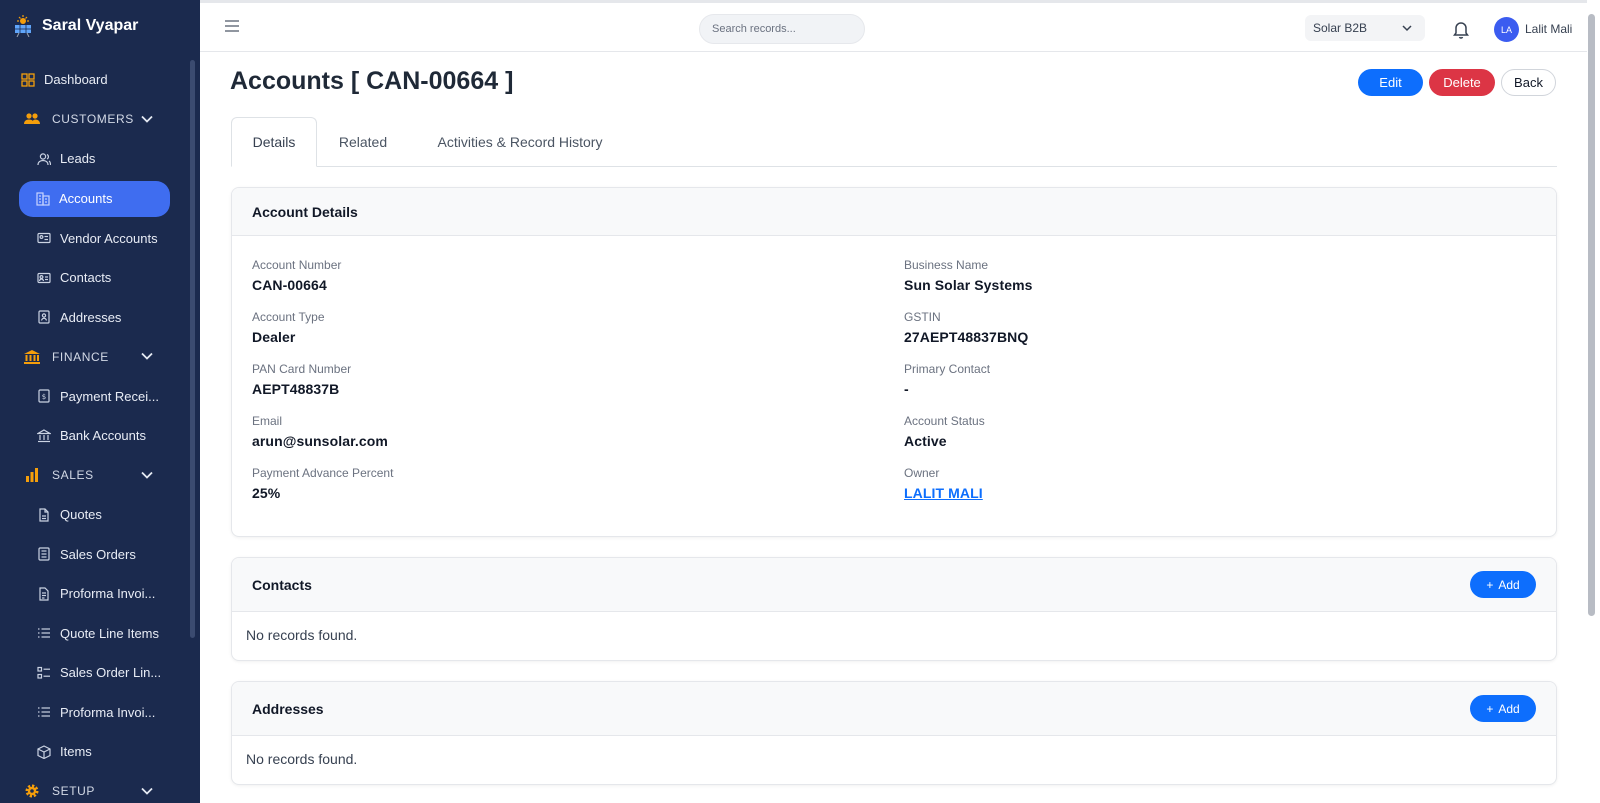 This screenshot has height=803, width=1600. I want to click on field-value: CAN-00664, so click(289, 285).